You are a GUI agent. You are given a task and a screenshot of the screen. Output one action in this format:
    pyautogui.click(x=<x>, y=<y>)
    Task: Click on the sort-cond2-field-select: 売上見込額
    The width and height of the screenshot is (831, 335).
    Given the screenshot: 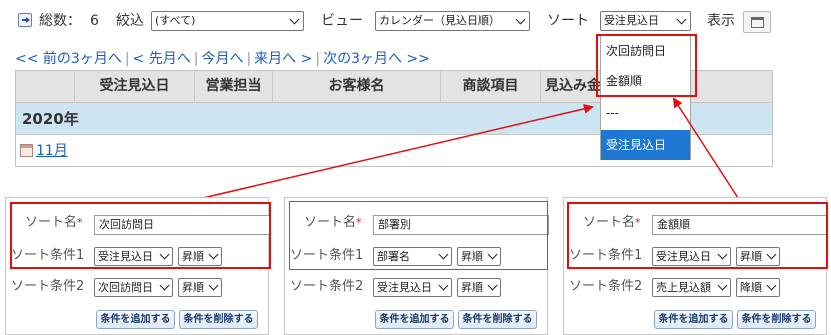 What is the action you would take?
    pyautogui.click(x=691, y=287)
    